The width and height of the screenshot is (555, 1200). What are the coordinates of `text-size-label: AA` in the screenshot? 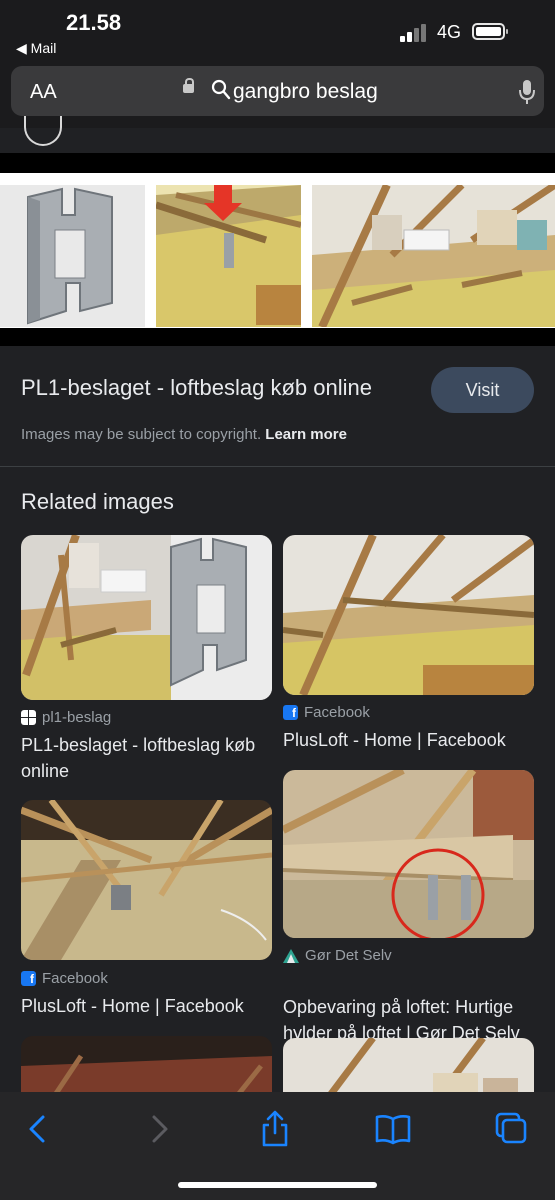 It's located at (43, 92).